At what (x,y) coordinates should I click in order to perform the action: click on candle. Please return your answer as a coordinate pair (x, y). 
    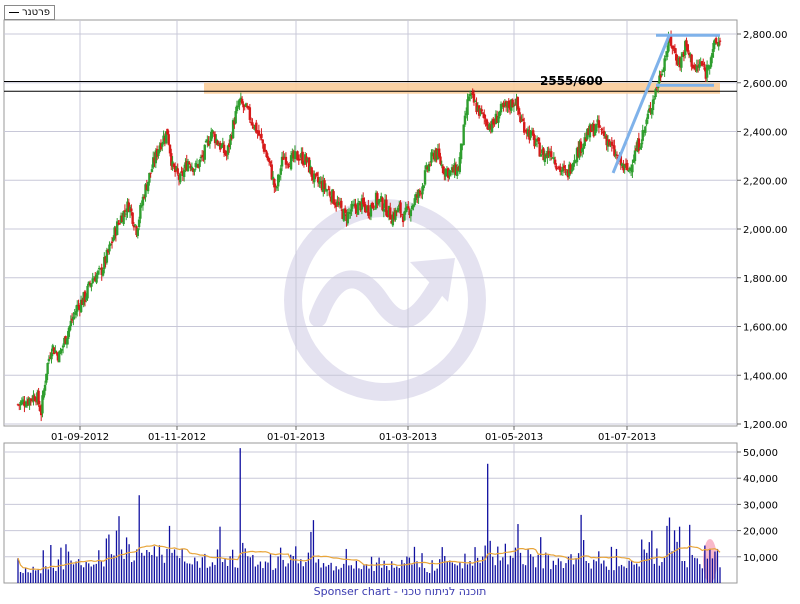
    Looking at the image, I should click on (463, 135).